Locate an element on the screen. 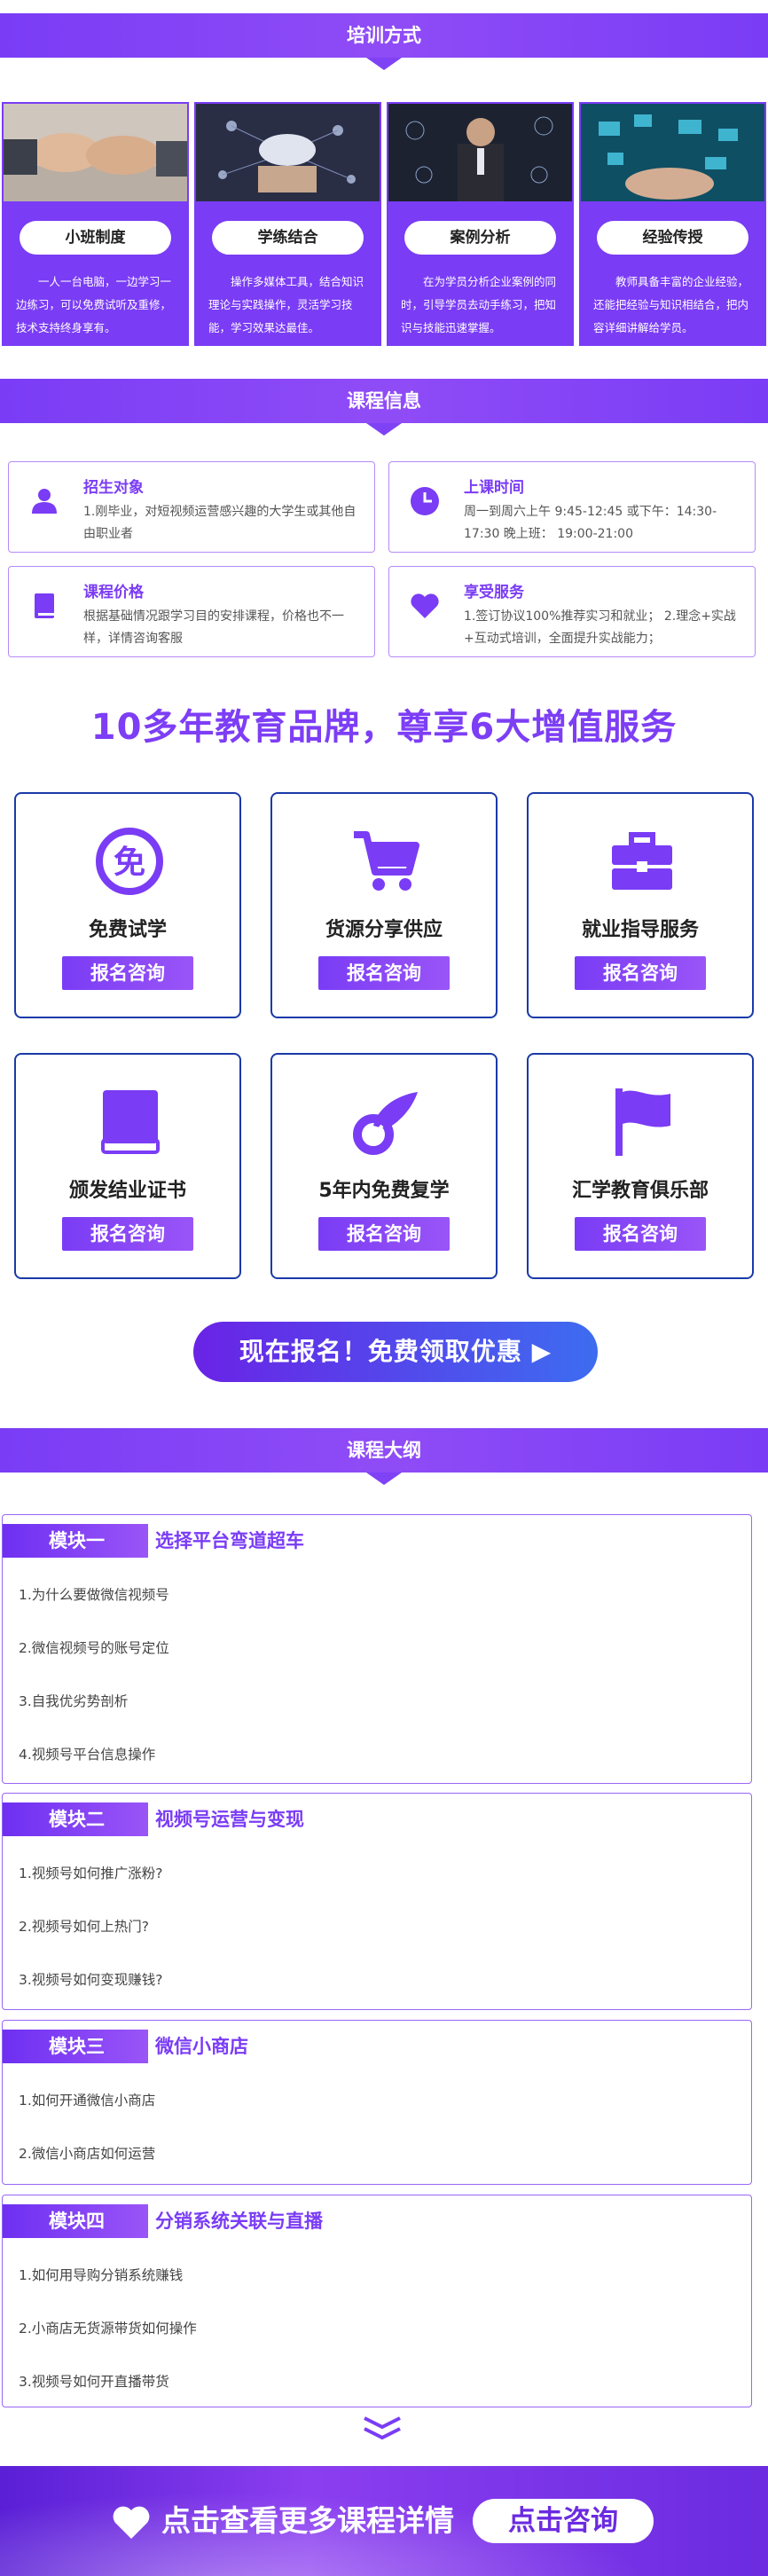 This screenshot has height=2576, width=768. module-item: 3.视频号如何开直播带货 is located at coordinates (94, 2382).